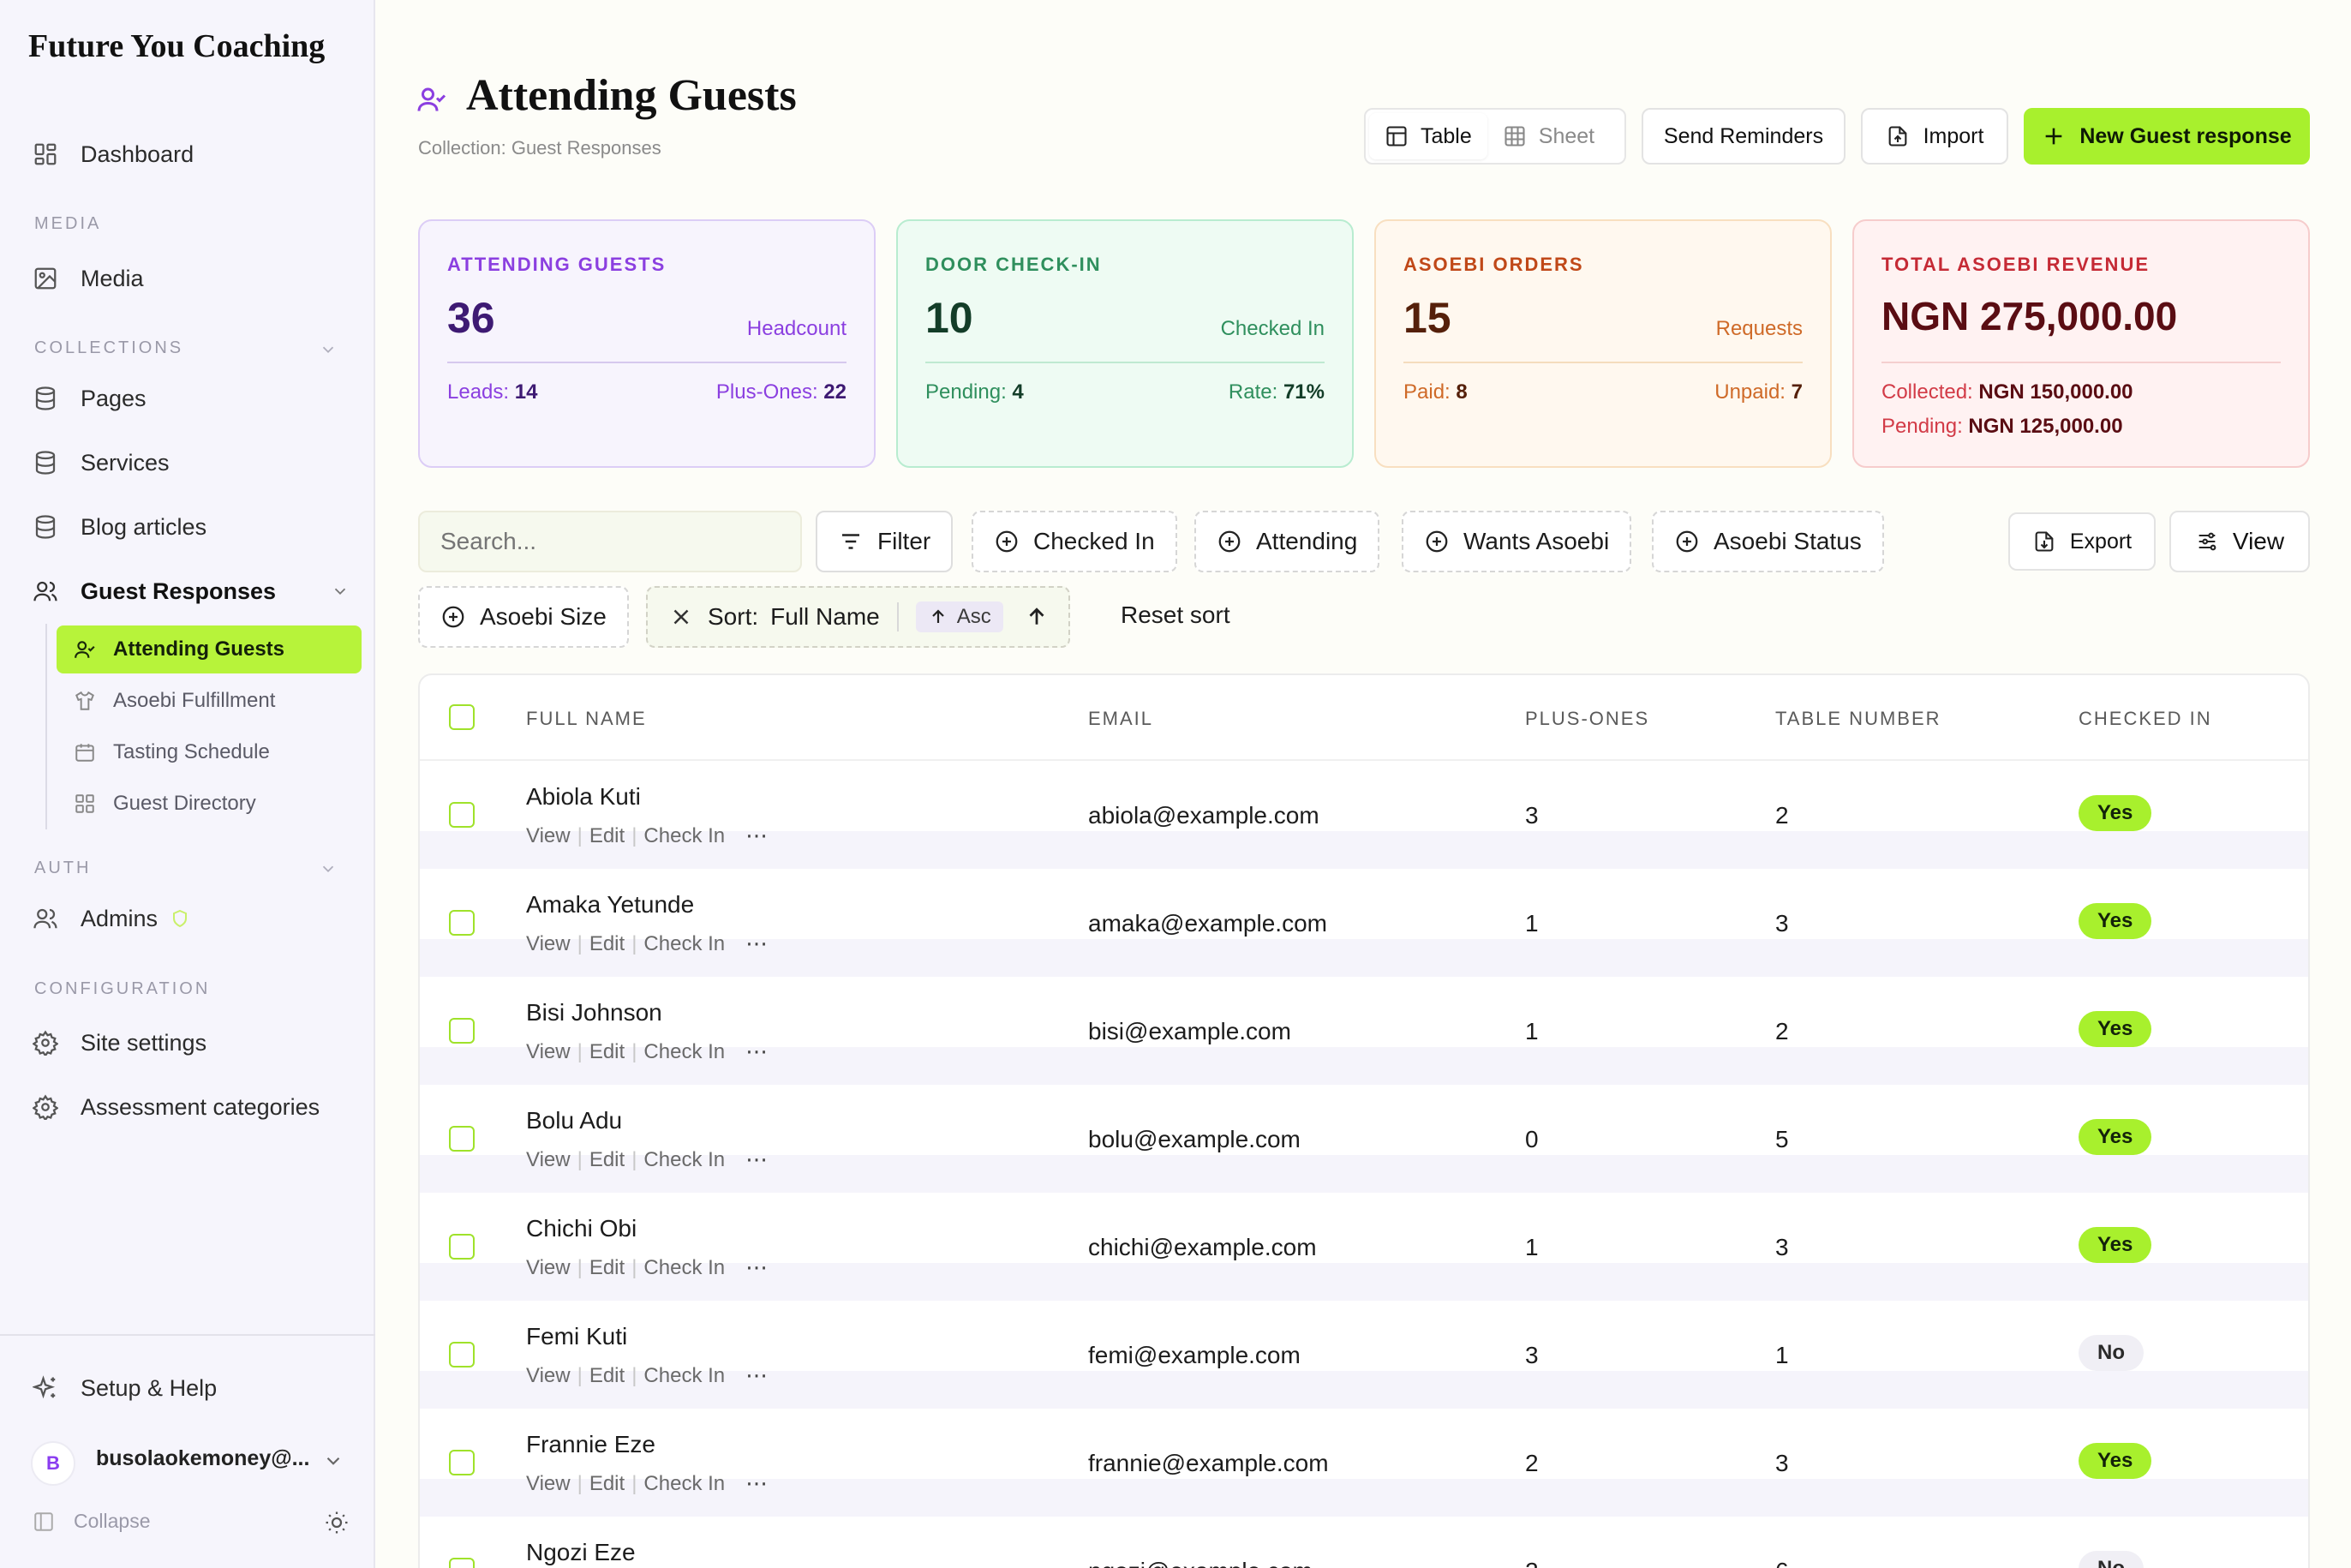  I want to click on nav-media: Media, so click(88, 278).